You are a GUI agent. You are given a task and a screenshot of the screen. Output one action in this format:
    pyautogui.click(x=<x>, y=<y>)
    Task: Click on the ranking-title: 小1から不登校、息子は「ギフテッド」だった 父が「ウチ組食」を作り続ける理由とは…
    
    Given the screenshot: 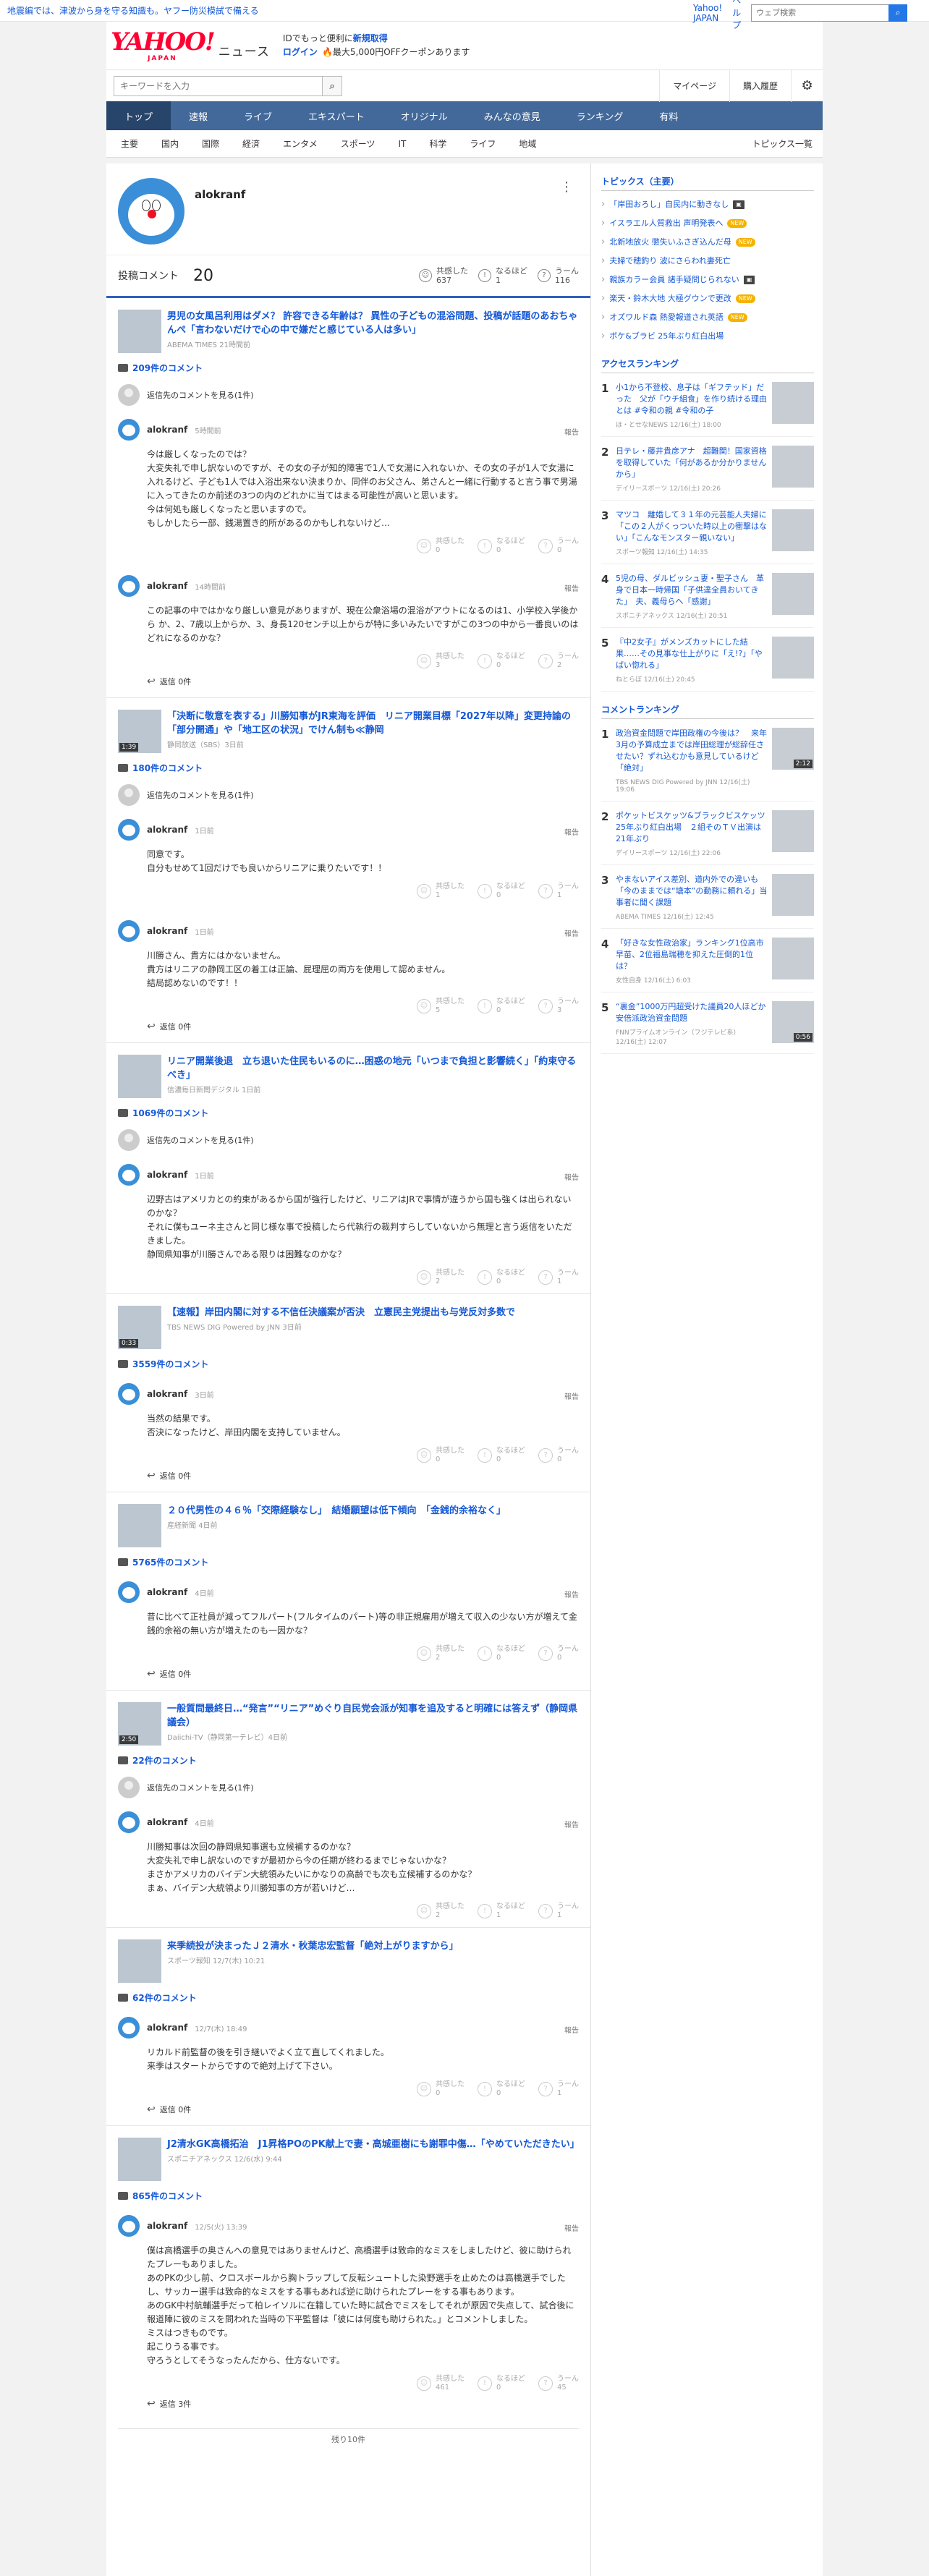 What is the action you would take?
    pyautogui.click(x=692, y=399)
    